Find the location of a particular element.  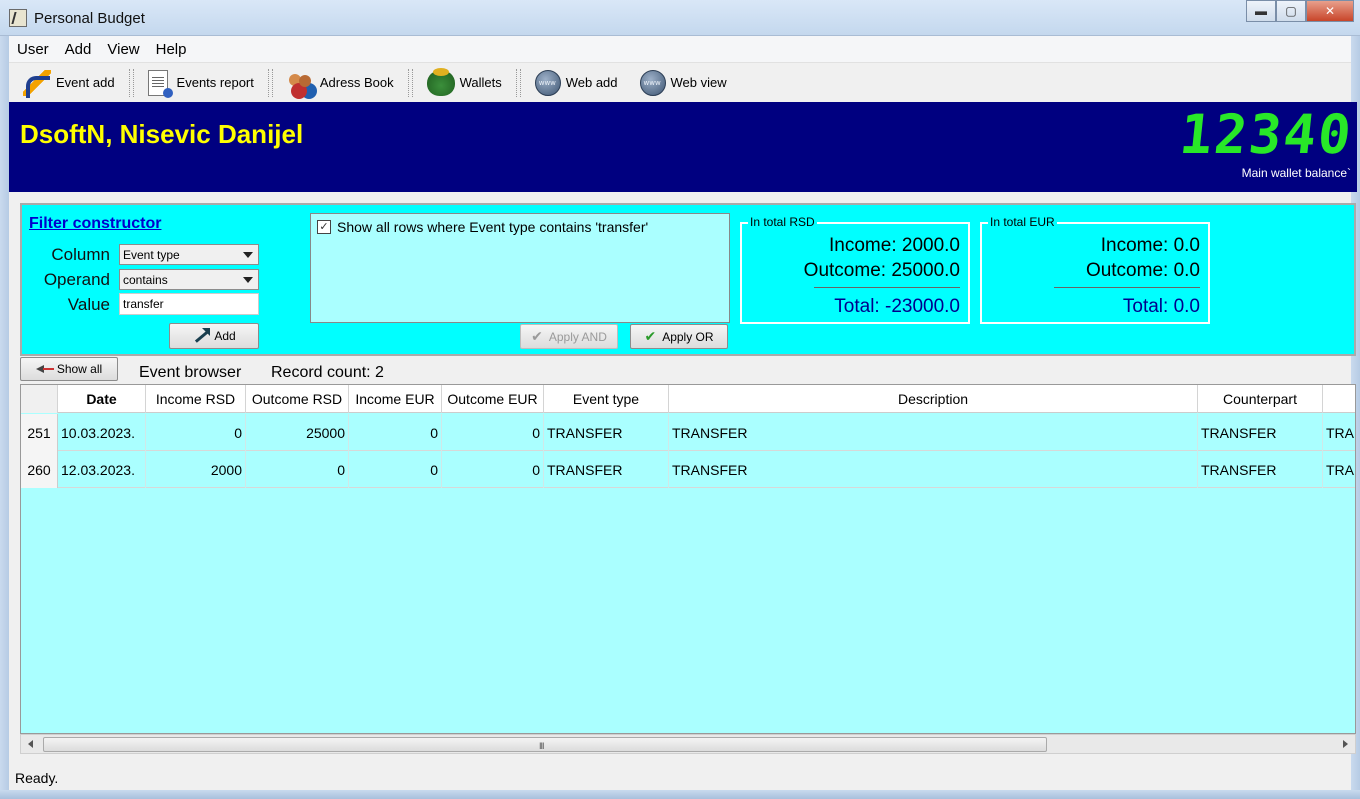

condition-checkbox: ✓ is located at coordinates (324, 227).